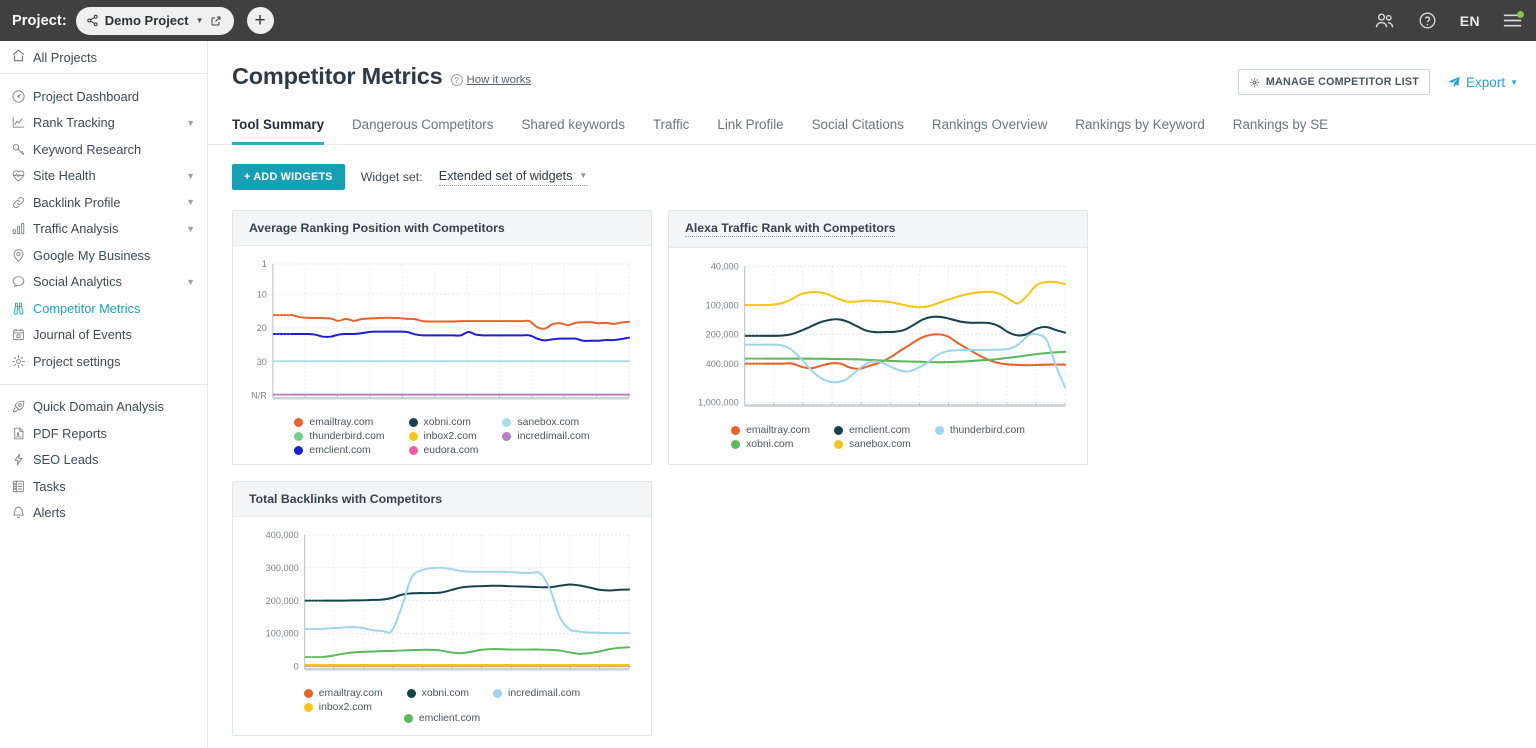  I want to click on sidebar-item-tasks: Tasks, so click(103, 486).